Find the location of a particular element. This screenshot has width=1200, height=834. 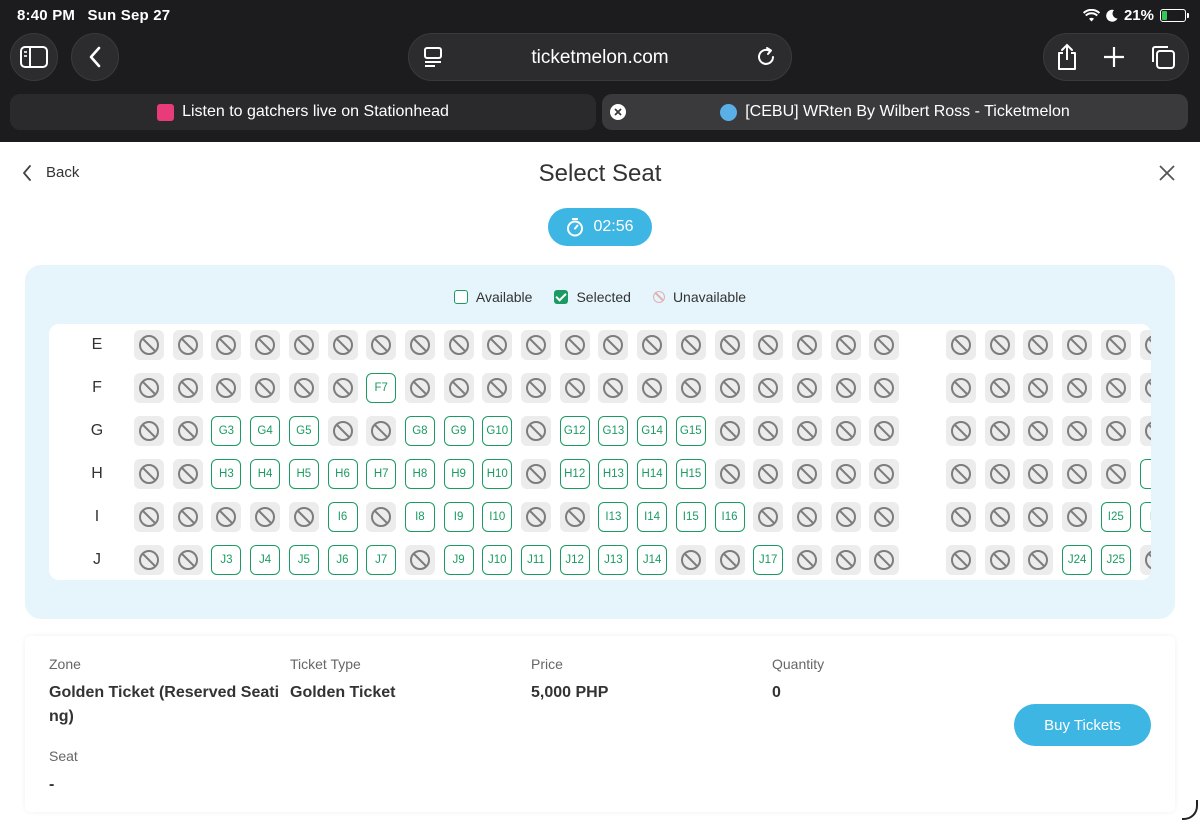

seat-row: G G3 G4 G5 G8 G9 G10 G12 G13 G14 G15 is located at coordinates (600, 431).